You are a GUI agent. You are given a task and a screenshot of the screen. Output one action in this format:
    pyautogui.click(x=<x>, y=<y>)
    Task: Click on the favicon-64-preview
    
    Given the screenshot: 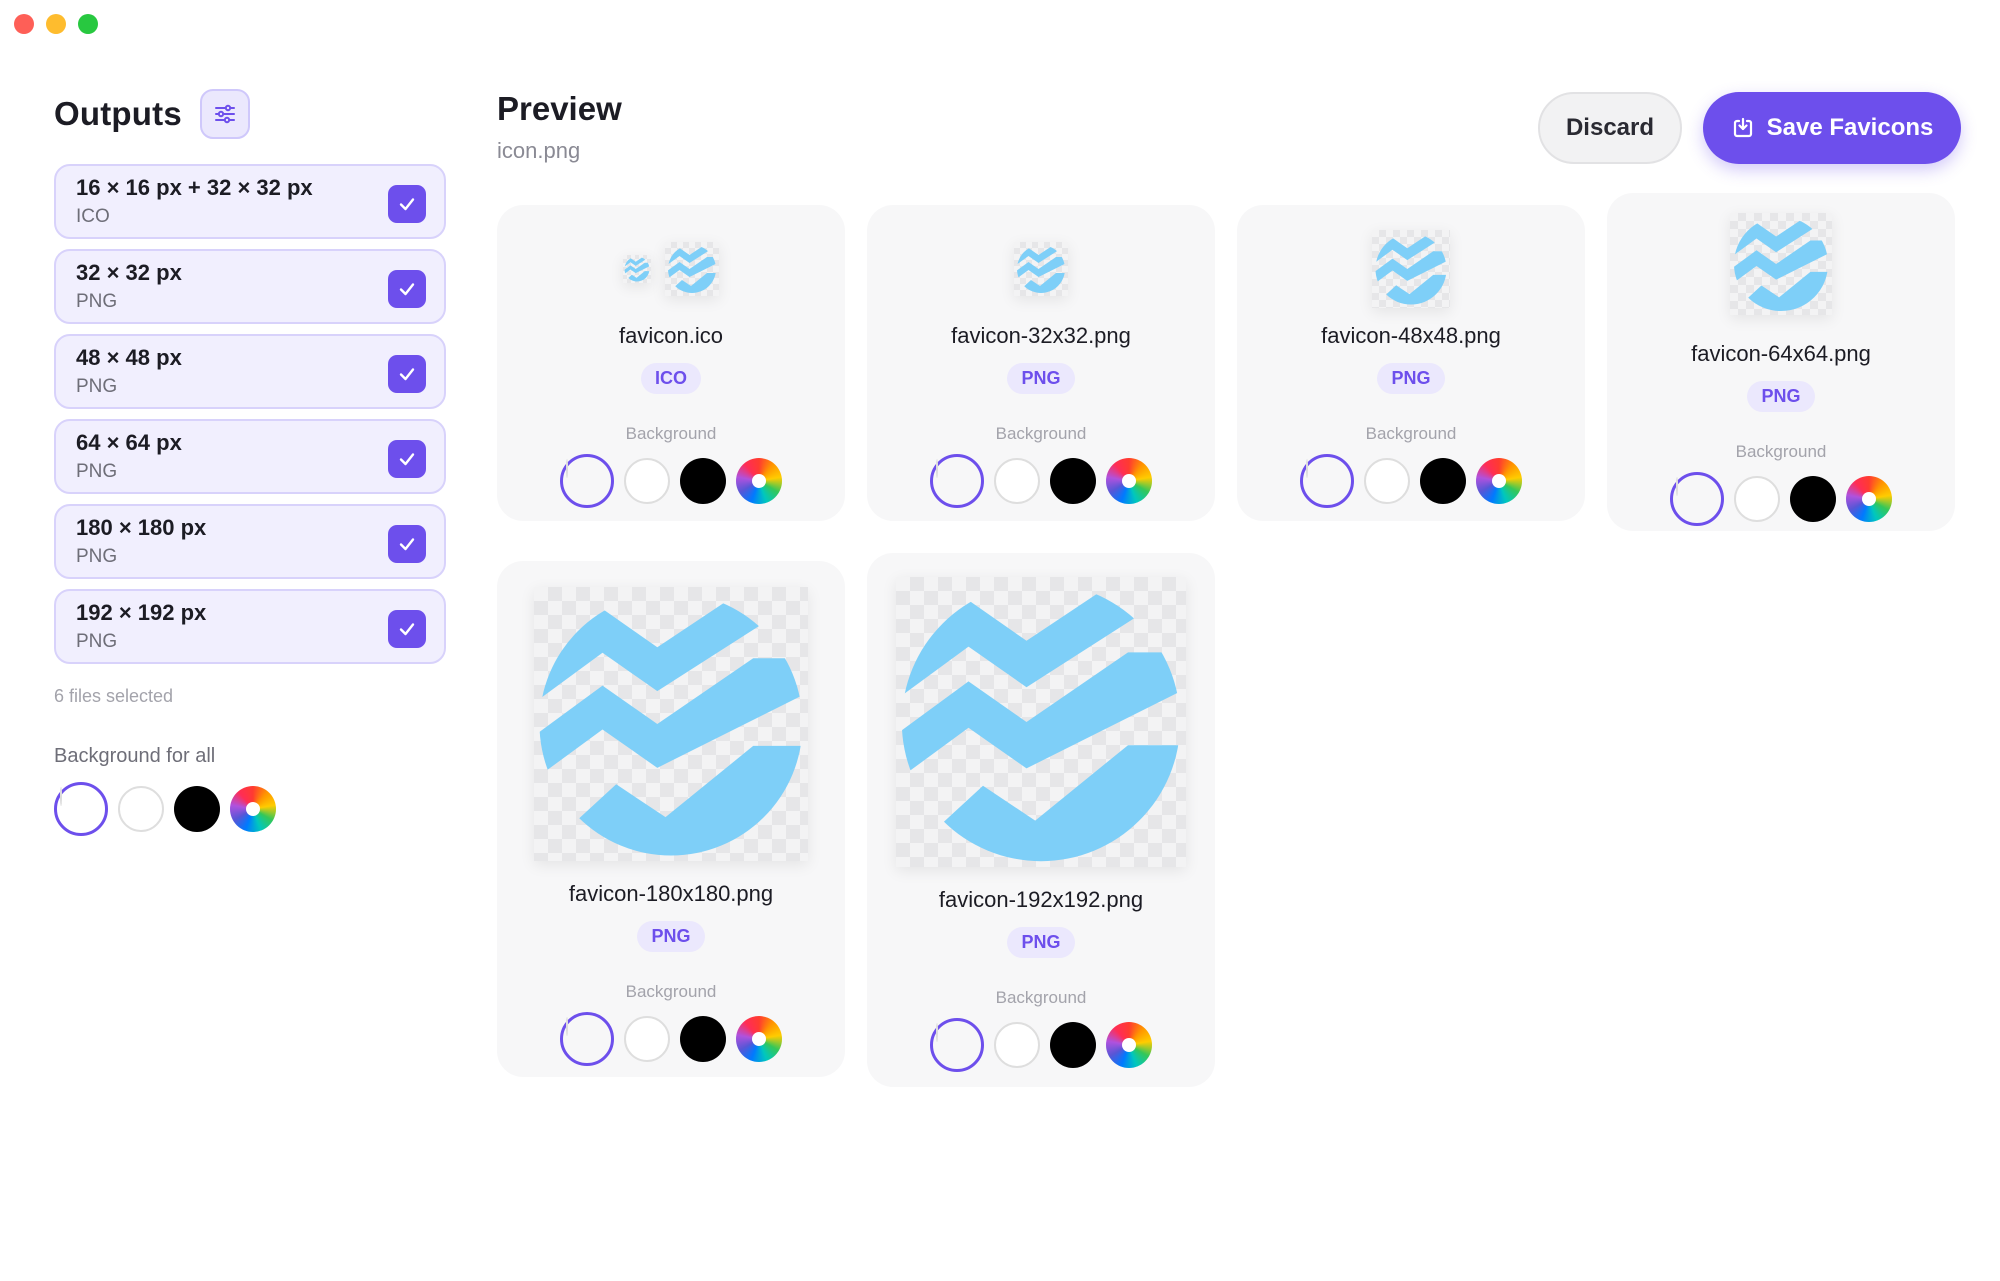 What is the action you would take?
    pyautogui.click(x=1781, y=264)
    